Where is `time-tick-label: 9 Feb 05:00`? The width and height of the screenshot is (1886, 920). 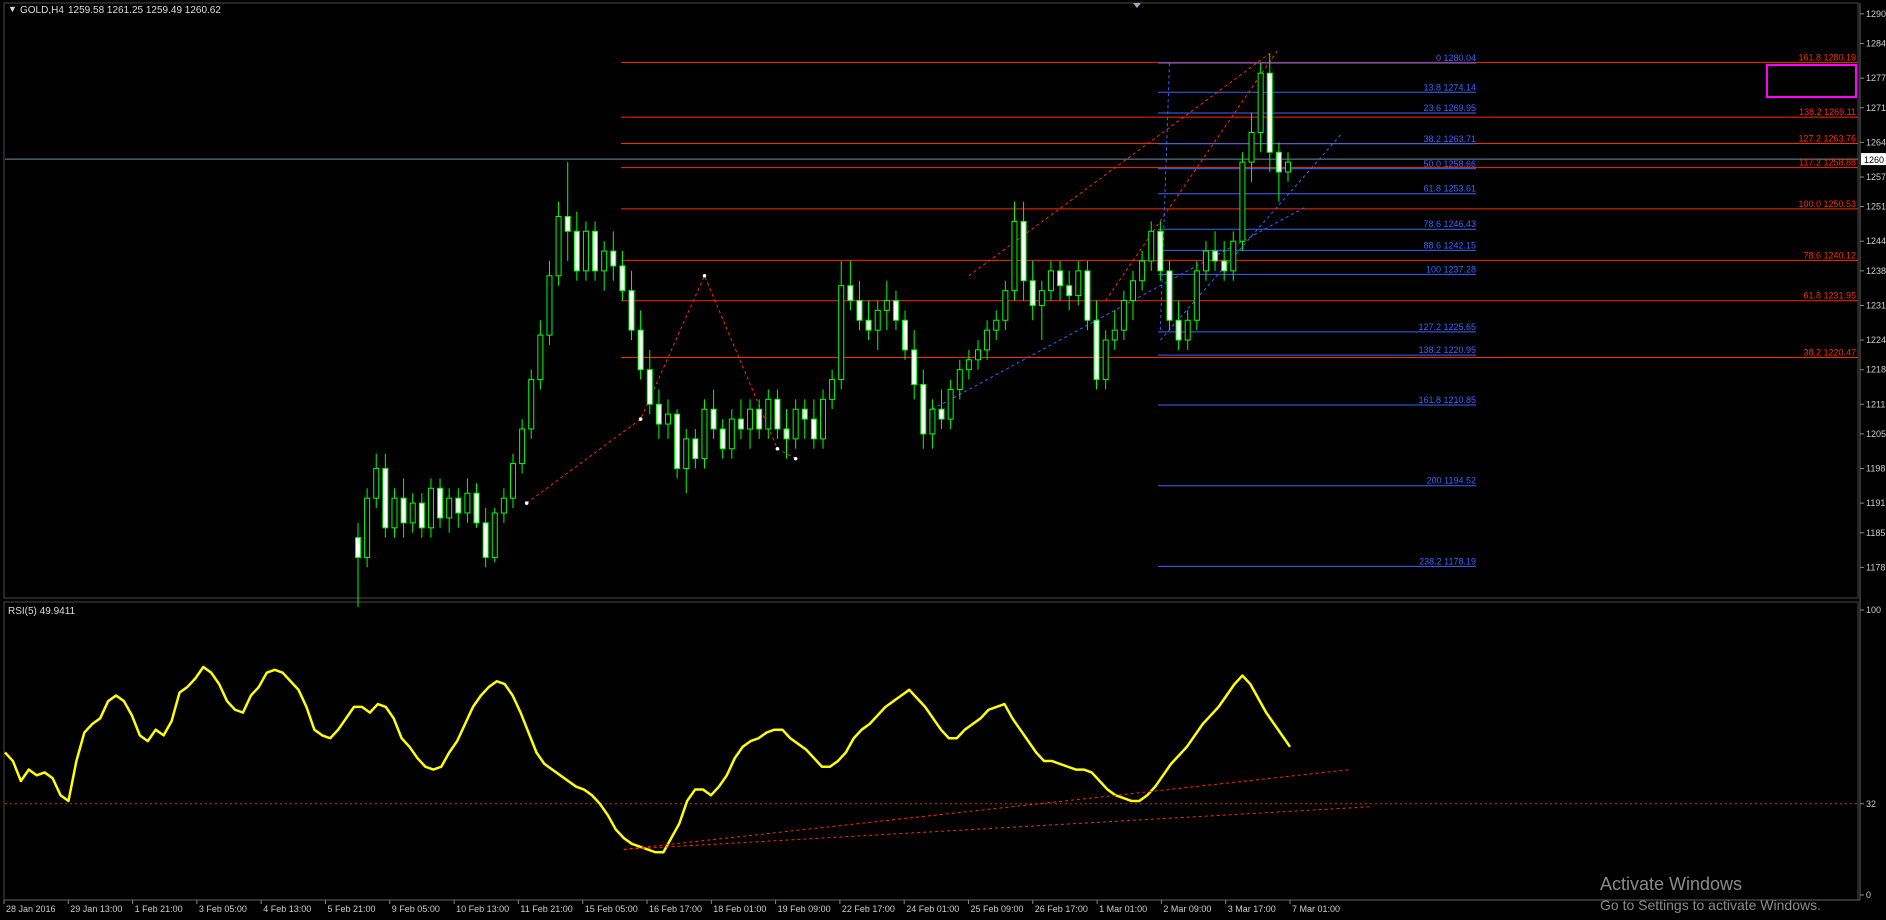
time-tick-label: 9 Feb 05:00 is located at coordinates (416, 909).